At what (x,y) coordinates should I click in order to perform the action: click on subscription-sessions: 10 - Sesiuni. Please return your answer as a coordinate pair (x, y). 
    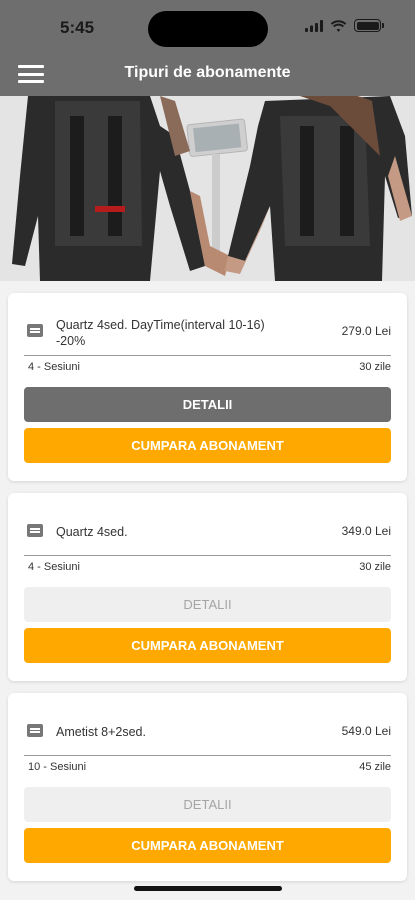
    Looking at the image, I should click on (57, 767).